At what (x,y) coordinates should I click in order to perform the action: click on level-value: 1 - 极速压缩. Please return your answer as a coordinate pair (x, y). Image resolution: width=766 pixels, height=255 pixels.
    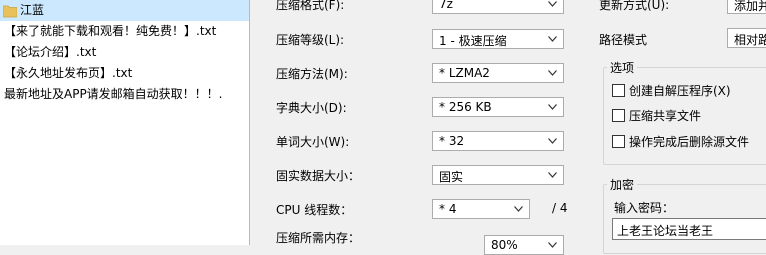
    Looking at the image, I should click on (473, 41).